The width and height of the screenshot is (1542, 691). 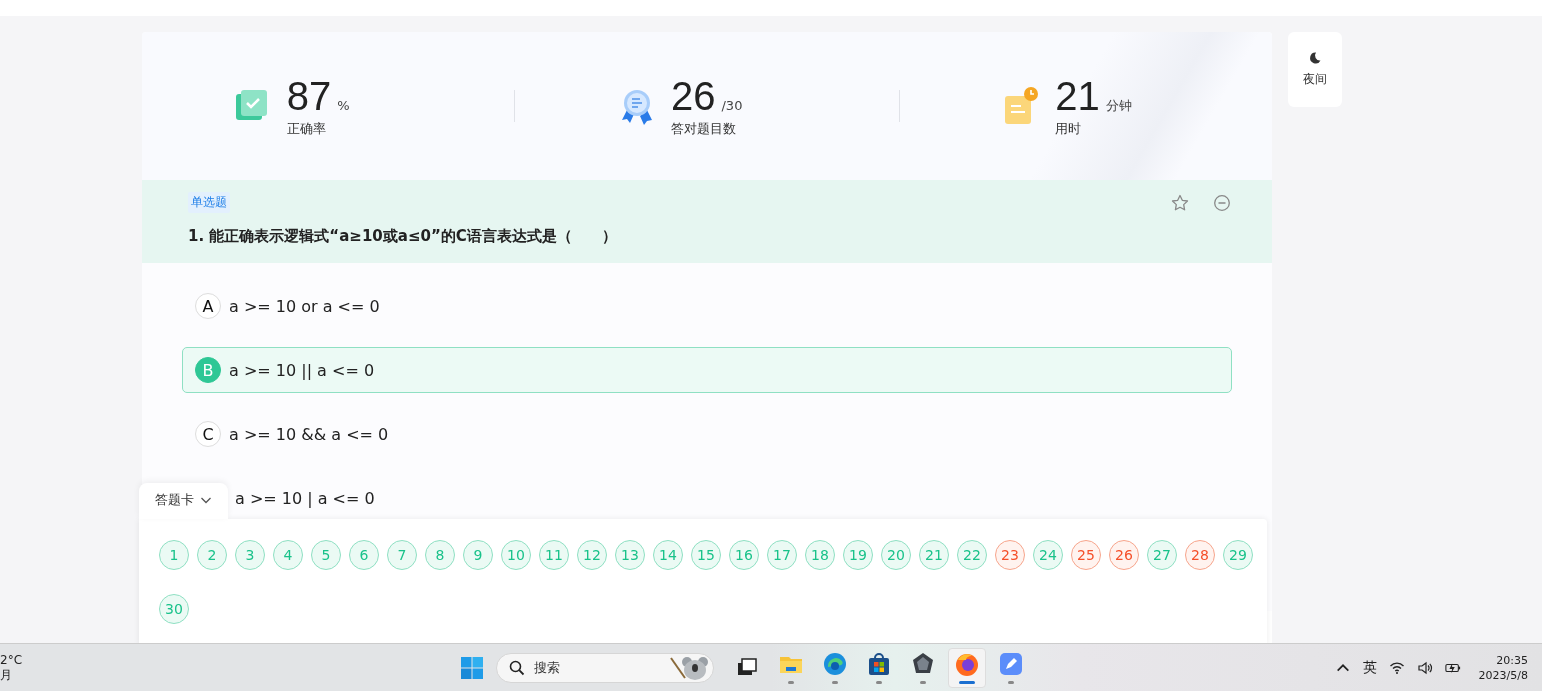 I want to click on question-number: 23, so click(x=1010, y=555).